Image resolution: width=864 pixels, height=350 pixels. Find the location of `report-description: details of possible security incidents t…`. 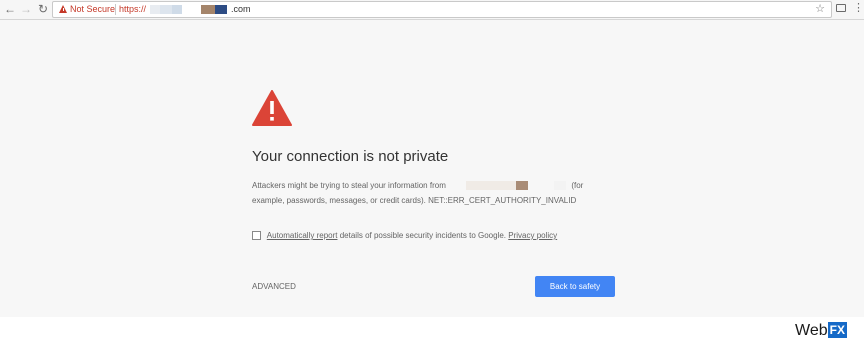

report-description: details of possible security incidents t… is located at coordinates (423, 235).